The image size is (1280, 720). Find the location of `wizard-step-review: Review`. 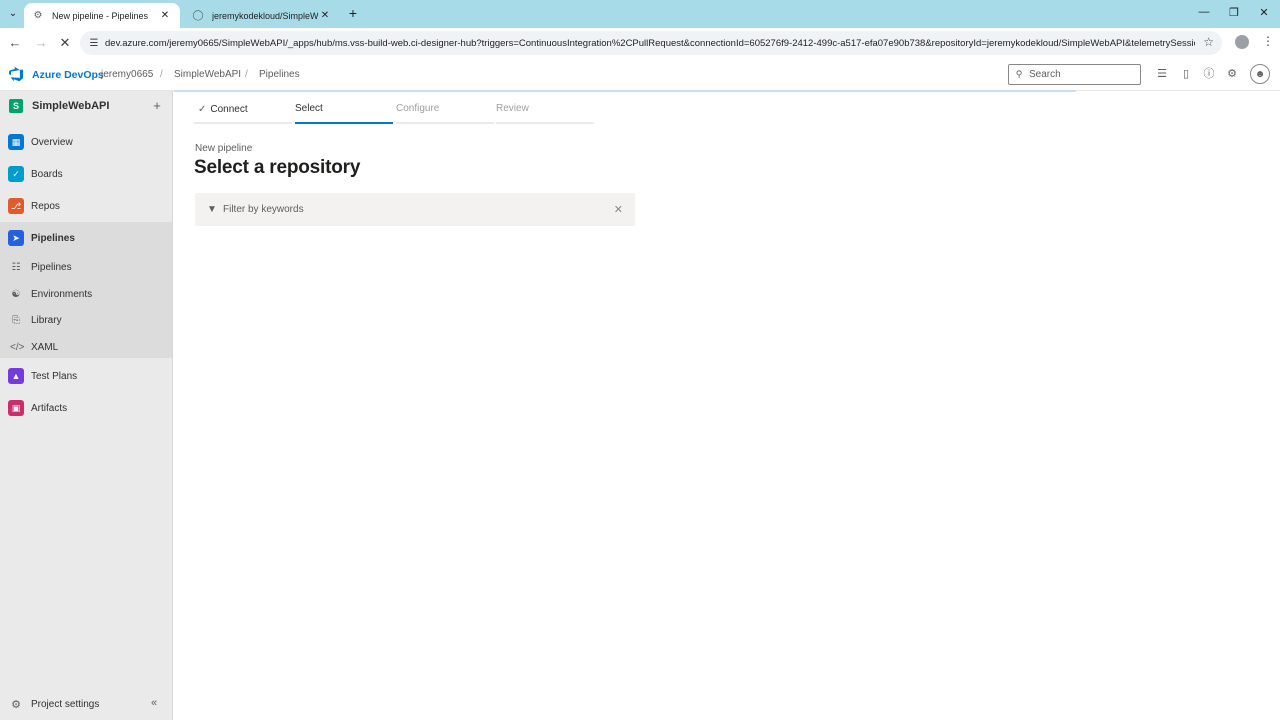

wizard-step-review: Review is located at coordinates (545, 111).